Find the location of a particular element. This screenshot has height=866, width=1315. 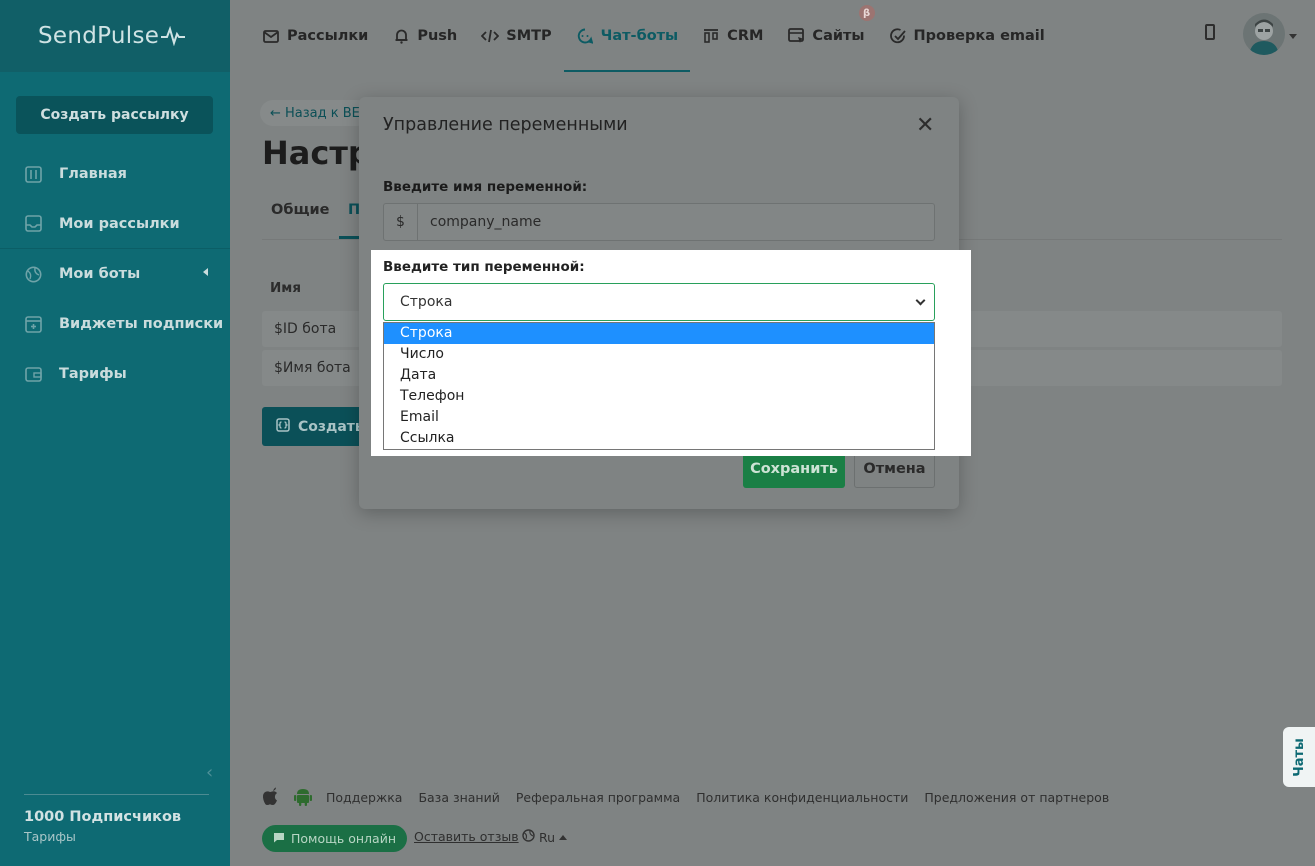

language-selector: Ru is located at coordinates (545, 837).